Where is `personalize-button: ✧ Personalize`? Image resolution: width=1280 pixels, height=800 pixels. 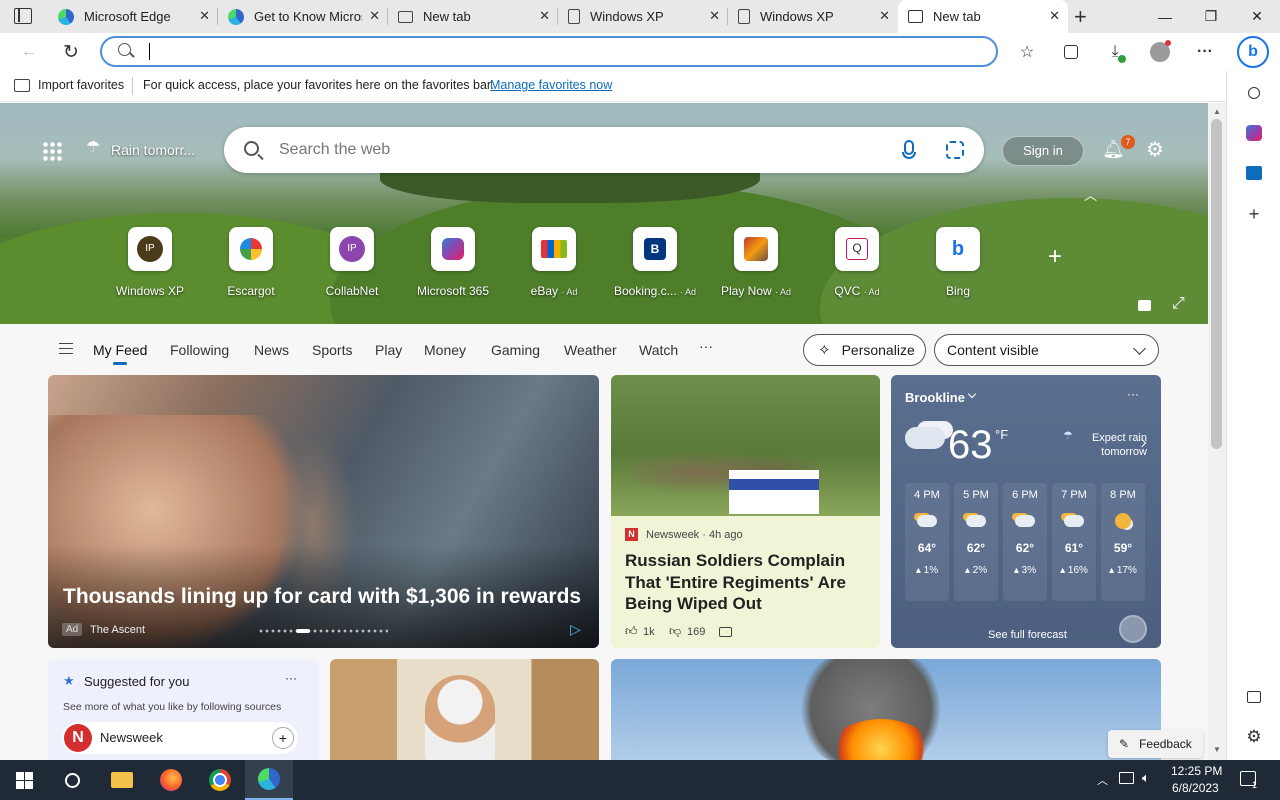
personalize-button: ✧ Personalize is located at coordinates (864, 350).